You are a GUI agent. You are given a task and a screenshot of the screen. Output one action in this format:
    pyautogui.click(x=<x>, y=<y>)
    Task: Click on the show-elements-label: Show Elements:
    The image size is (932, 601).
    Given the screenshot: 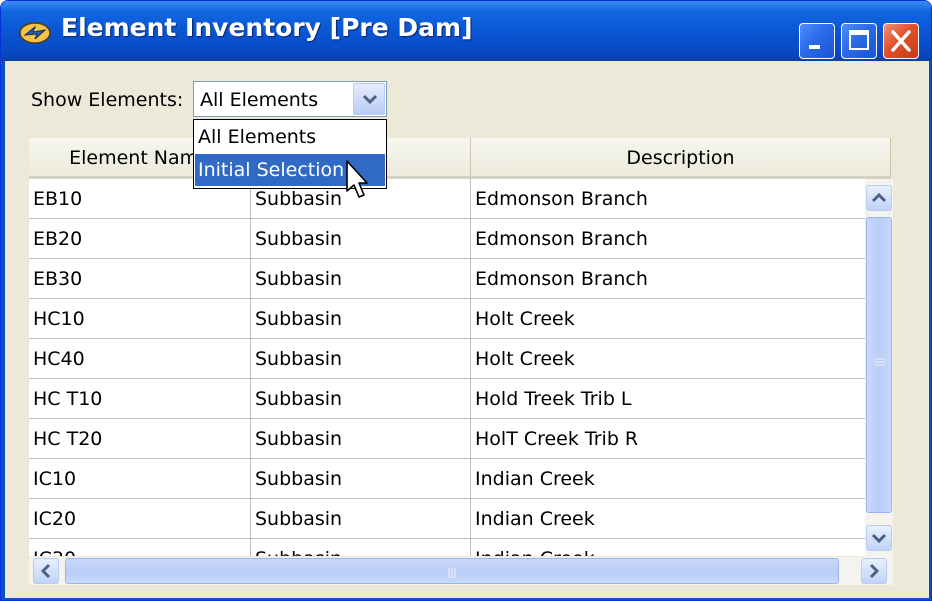 What is the action you would take?
    pyautogui.click(x=107, y=100)
    